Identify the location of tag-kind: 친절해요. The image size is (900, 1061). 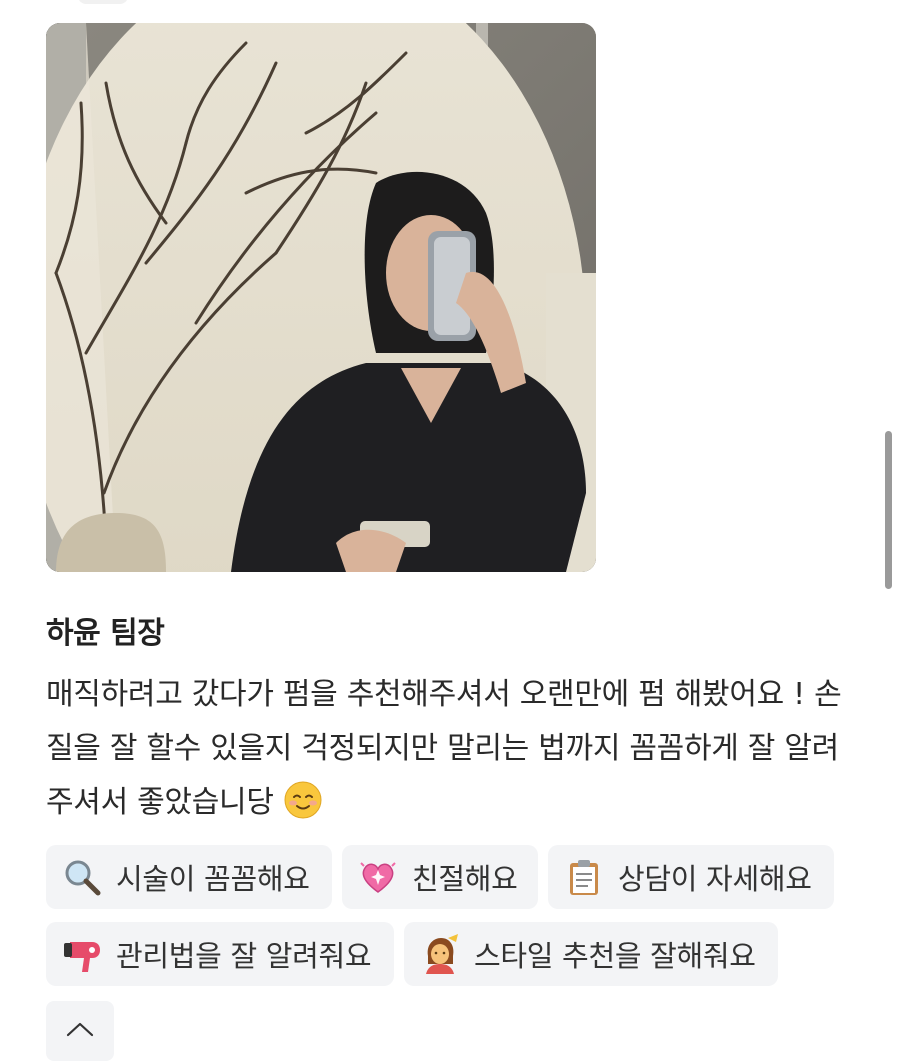
(440, 877).